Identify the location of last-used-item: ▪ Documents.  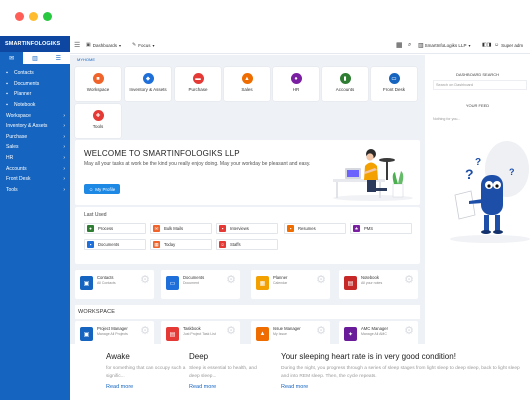
(115, 244).